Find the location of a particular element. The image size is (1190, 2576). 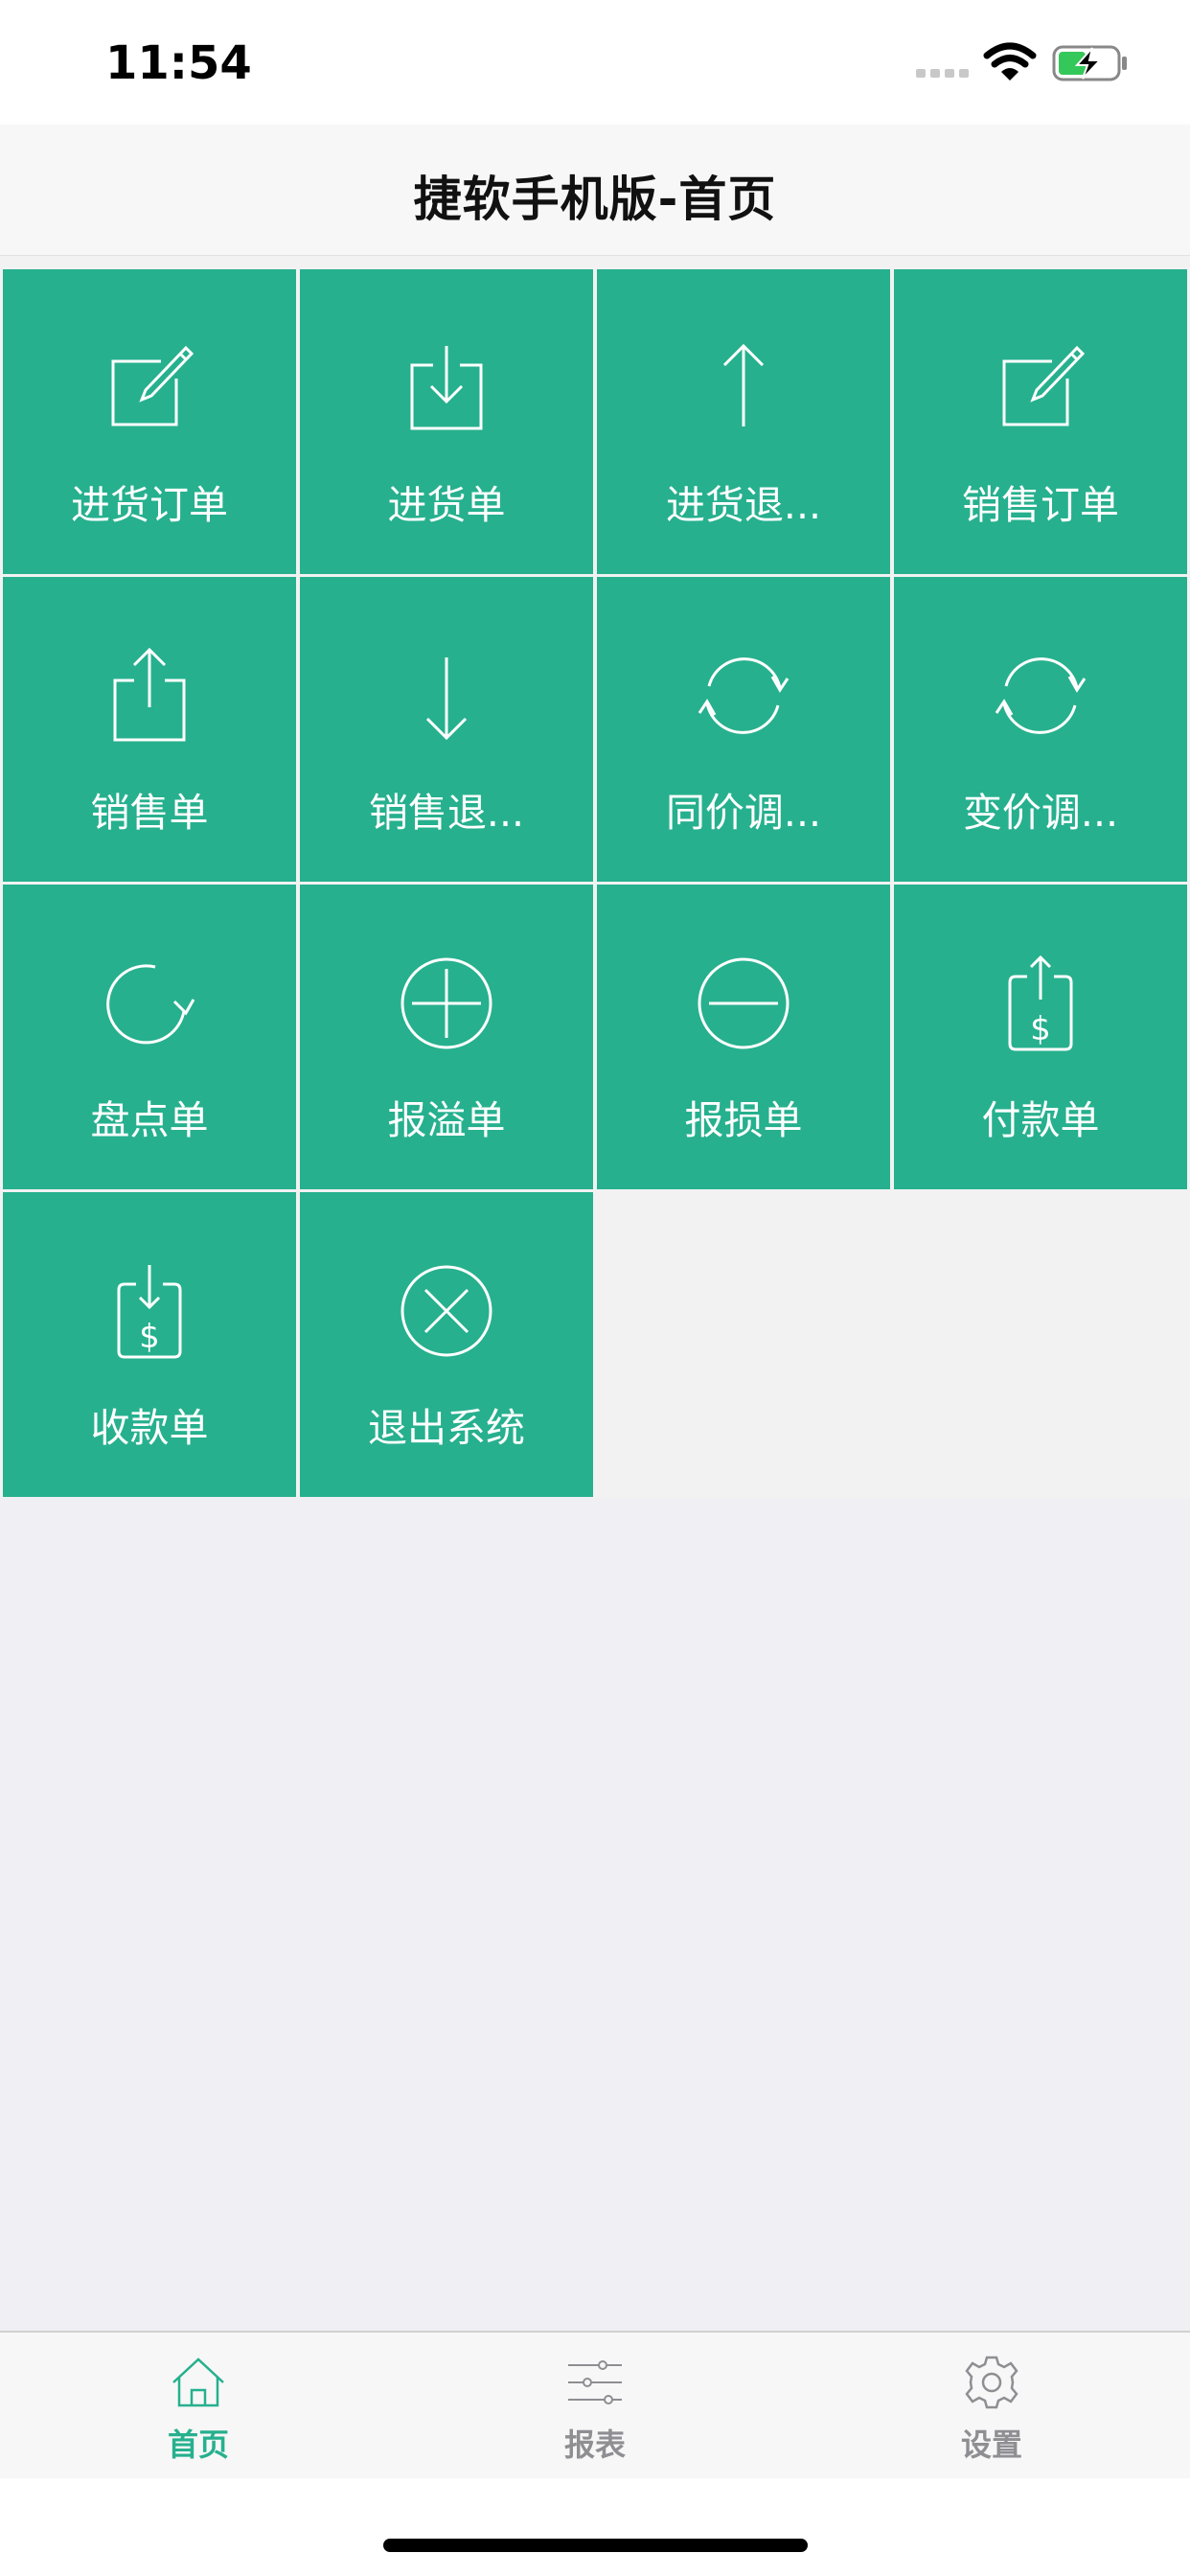

tile-sales-order: 销售订单 is located at coordinates (1040, 421).